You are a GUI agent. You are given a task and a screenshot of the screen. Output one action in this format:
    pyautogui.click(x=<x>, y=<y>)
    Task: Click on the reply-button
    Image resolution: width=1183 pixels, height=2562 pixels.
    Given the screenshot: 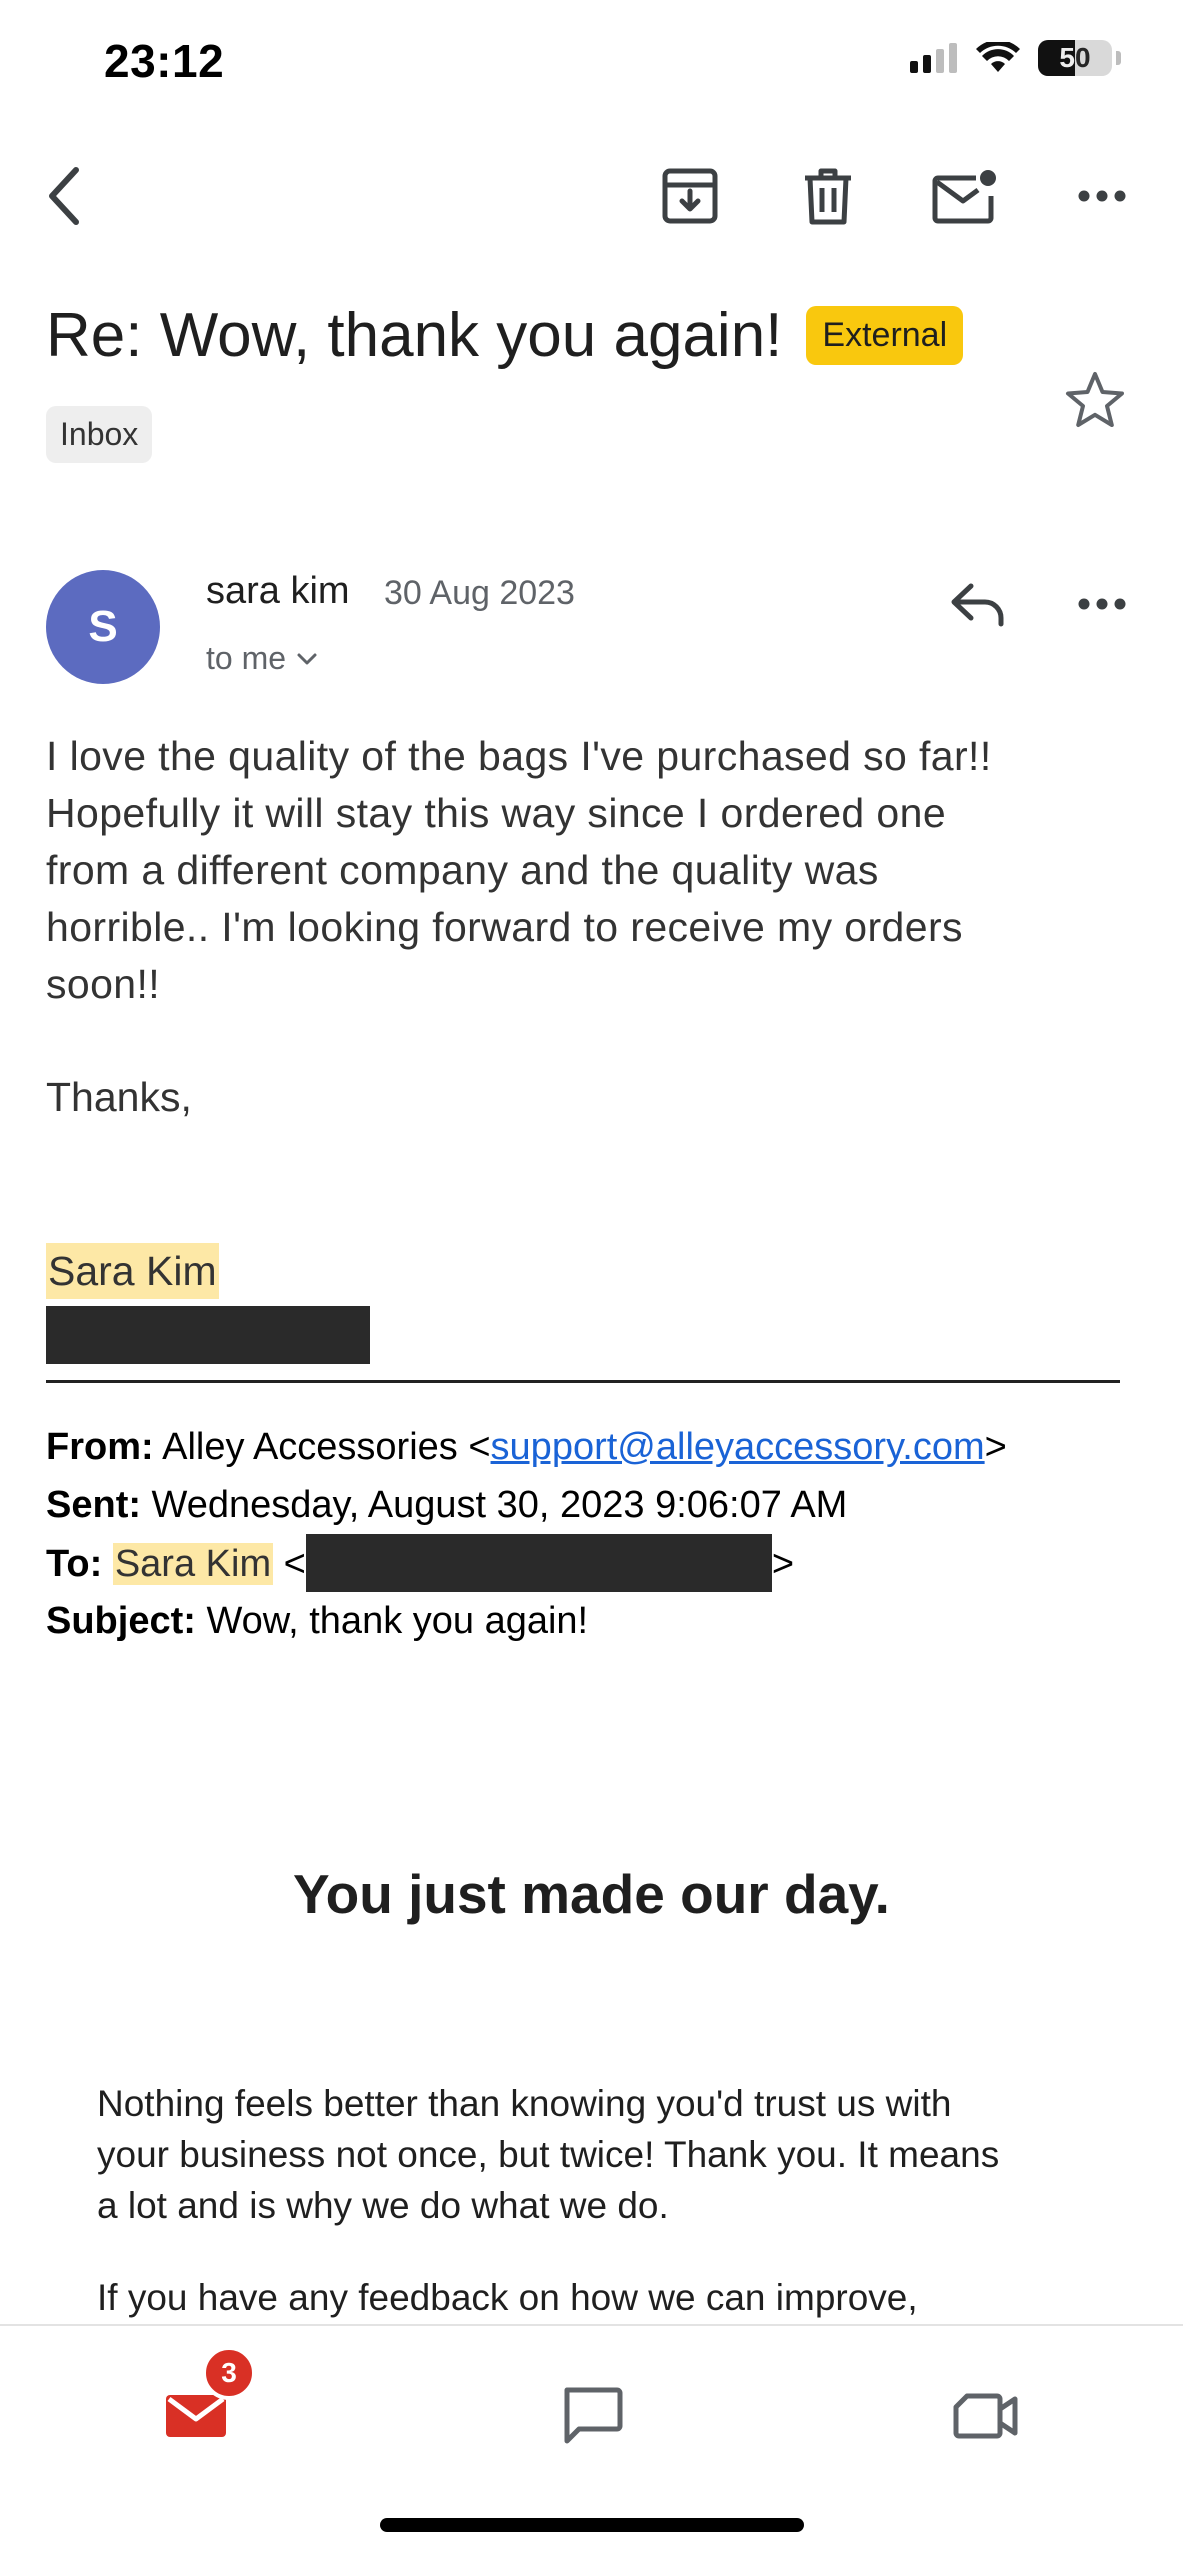 What is the action you would take?
    pyautogui.click(x=978, y=604)
    